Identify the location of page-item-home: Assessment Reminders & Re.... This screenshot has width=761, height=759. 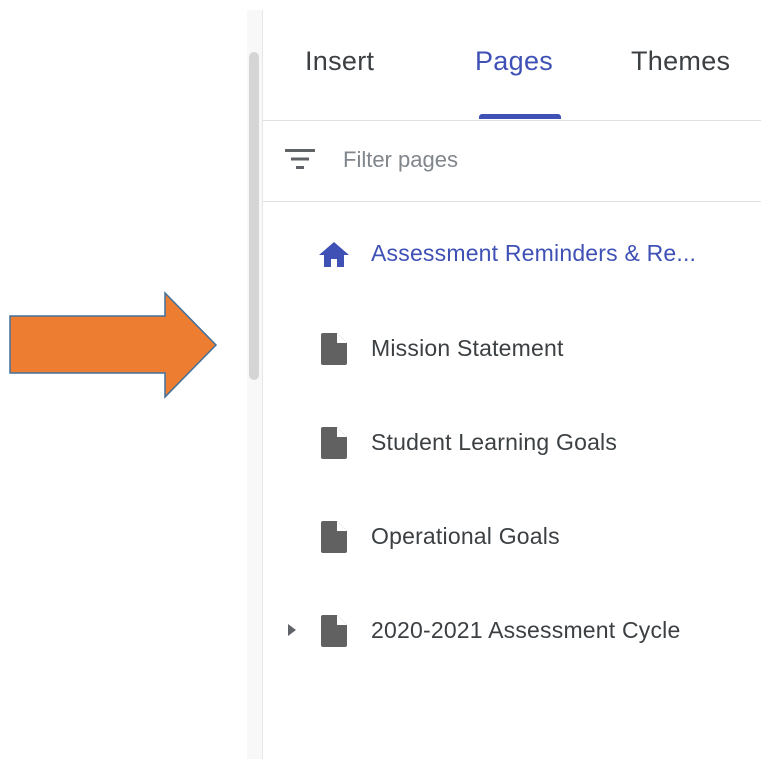
(512, 254).